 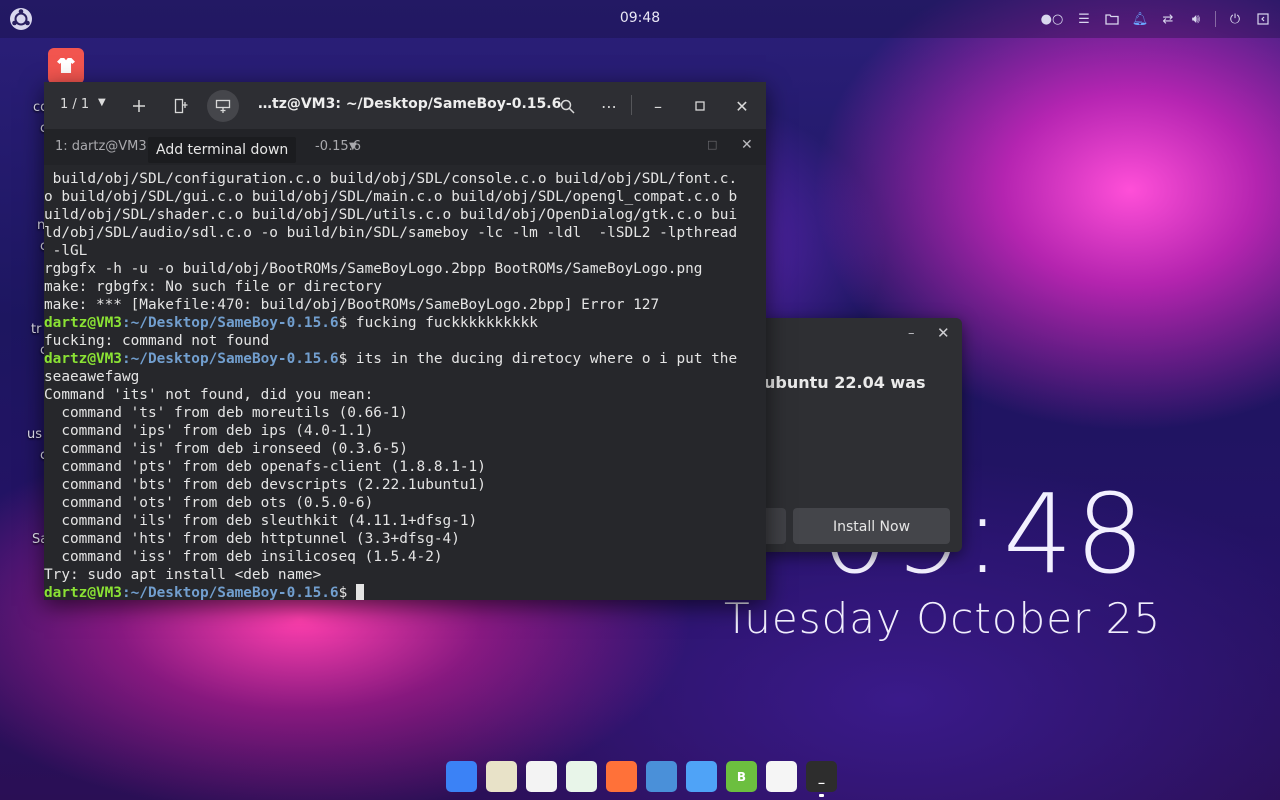 I want to click on split-down-icon, so click(x=223, y=106).